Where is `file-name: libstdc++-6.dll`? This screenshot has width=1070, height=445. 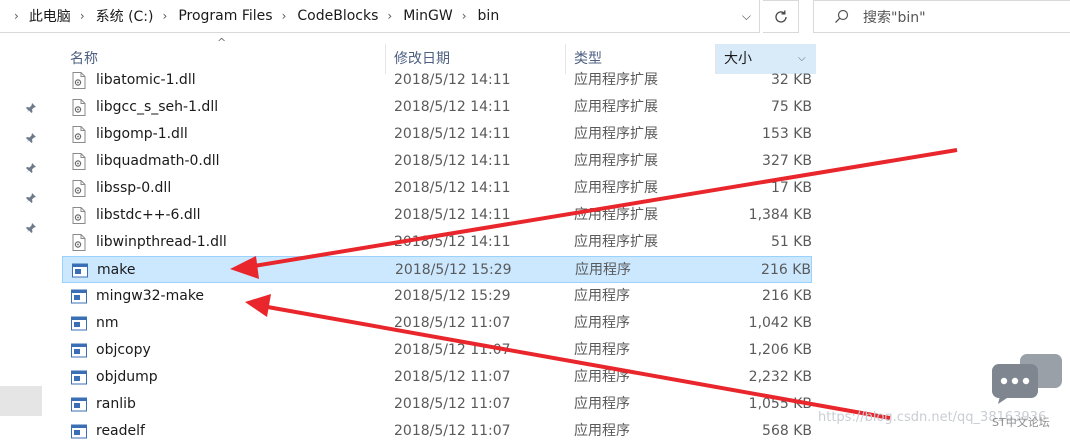
file-name: libstdc++-6.dll is located at coordinates (148, 215).